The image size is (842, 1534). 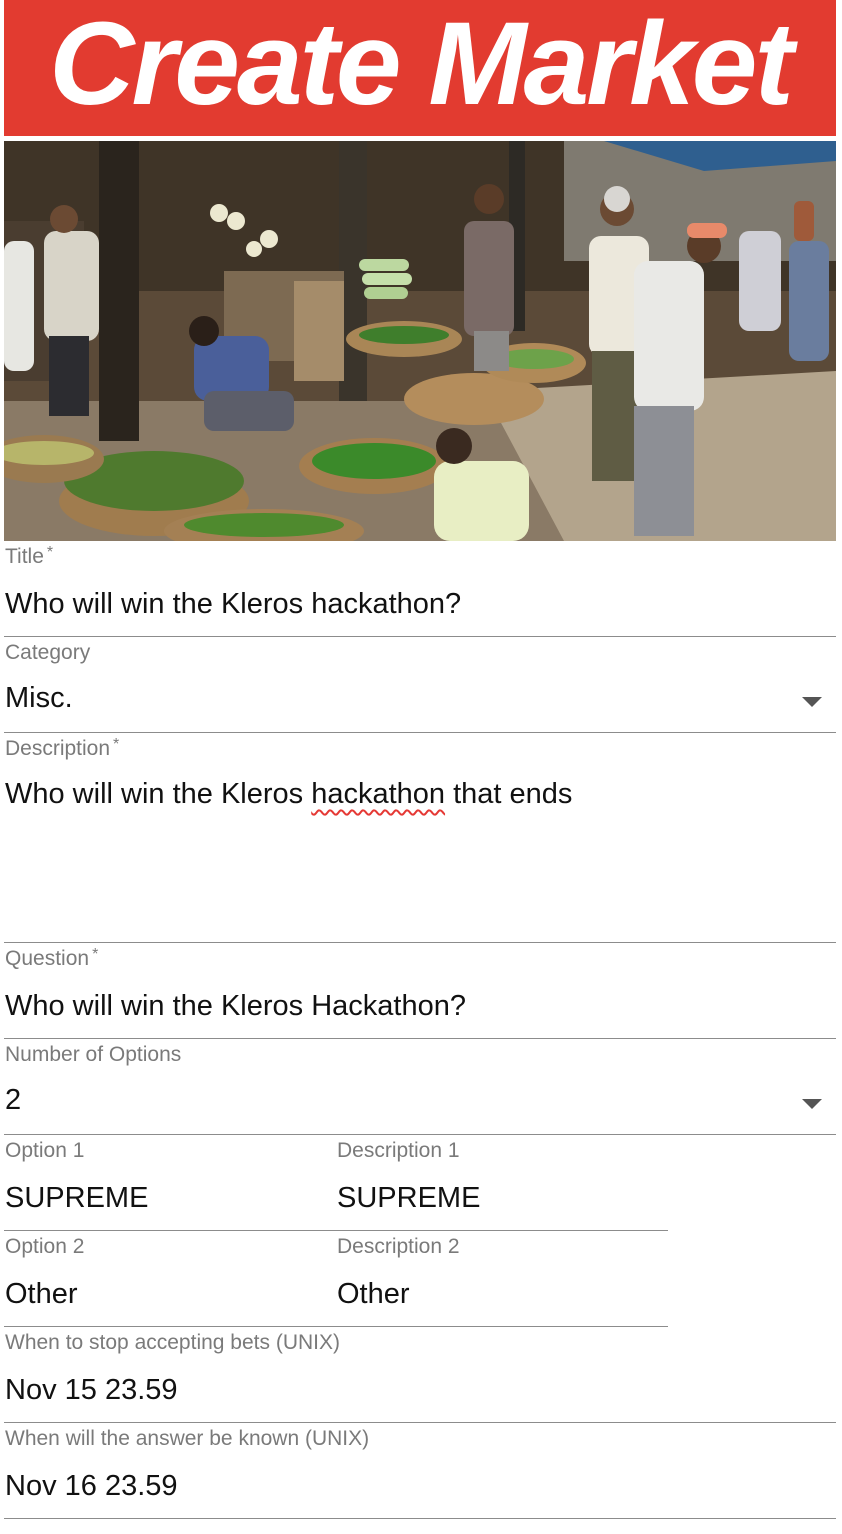 I want to click on description-label: Description *, so click(x=62, y=748).